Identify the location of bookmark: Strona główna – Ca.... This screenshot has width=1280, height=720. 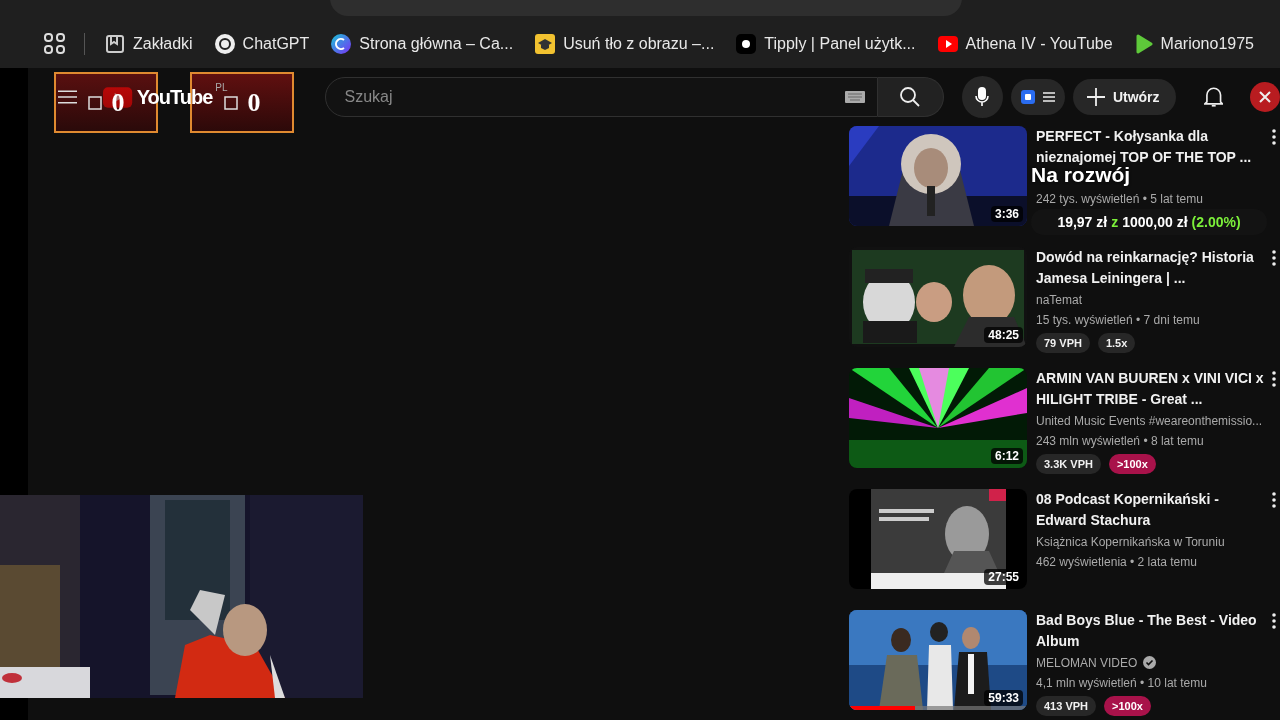
(422, 44).